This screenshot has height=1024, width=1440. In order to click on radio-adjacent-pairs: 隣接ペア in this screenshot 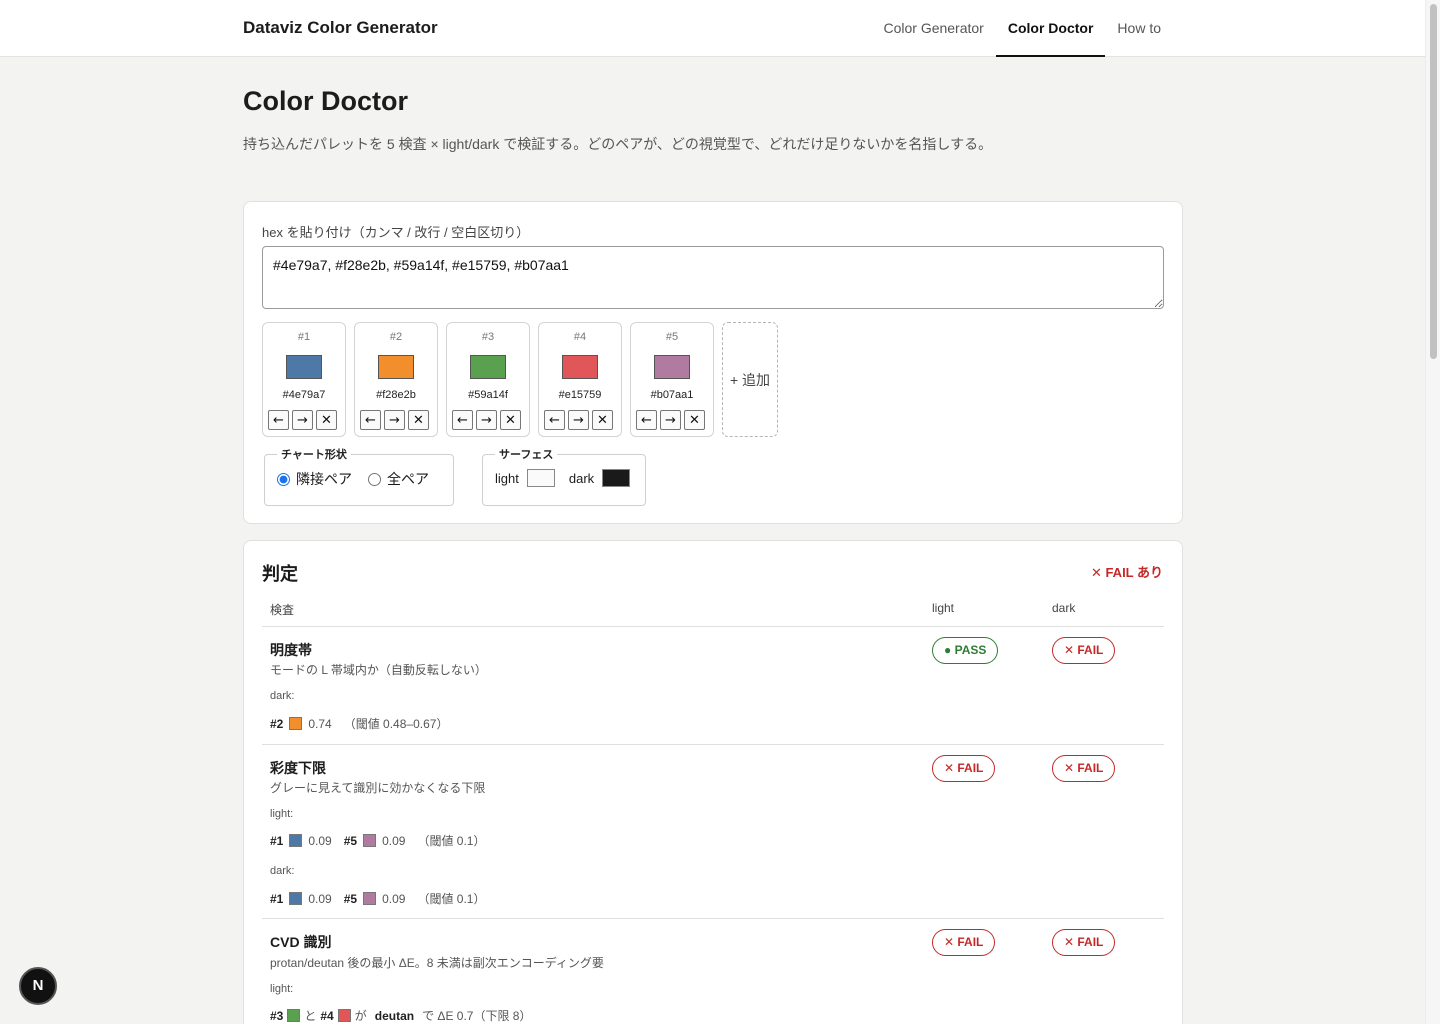, I will do `click(314, 479)`.